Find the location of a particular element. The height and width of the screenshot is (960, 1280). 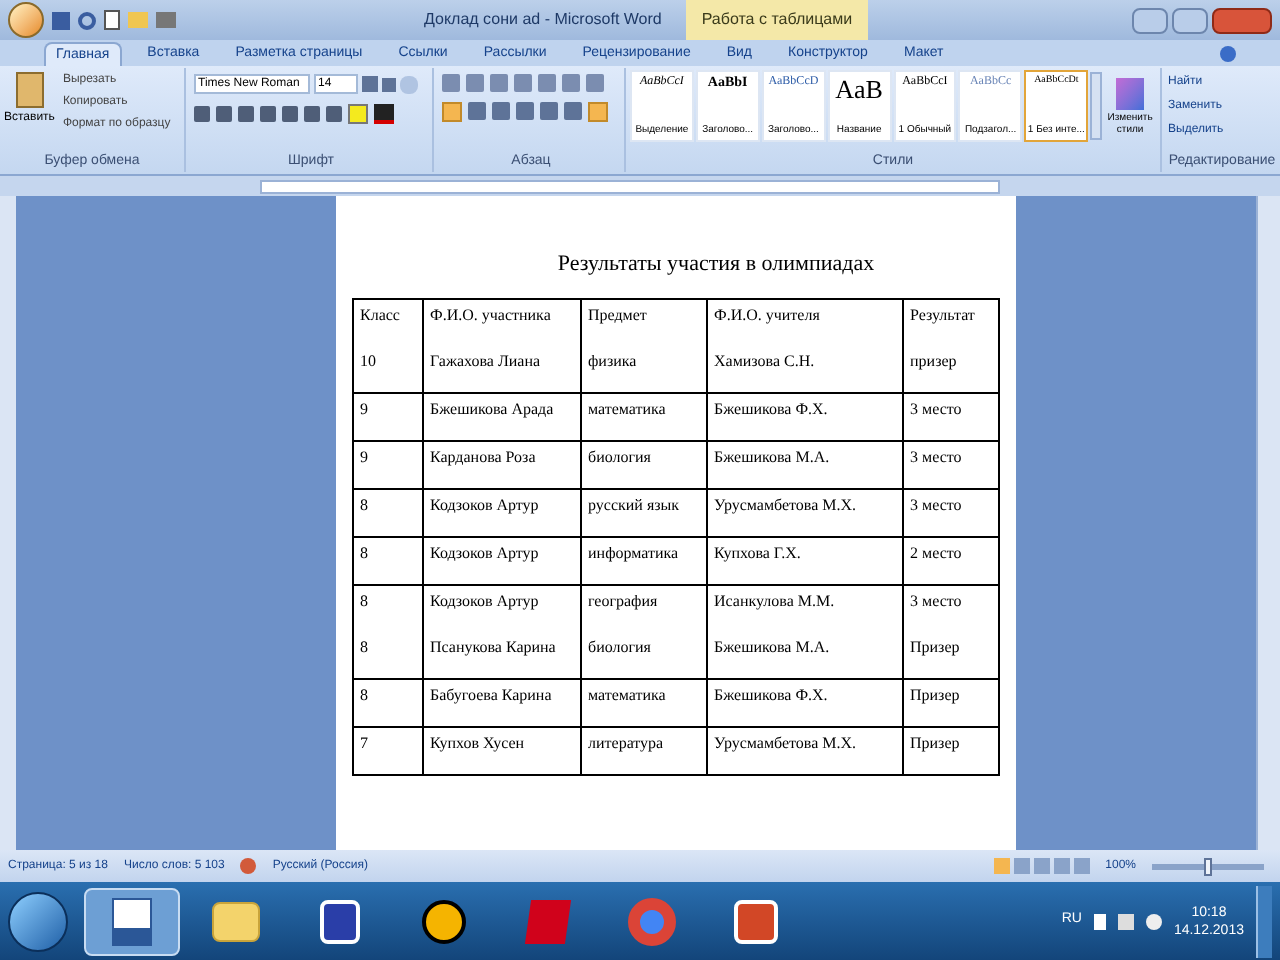

table-cell-text: литература is located at coordinates (627, 743).